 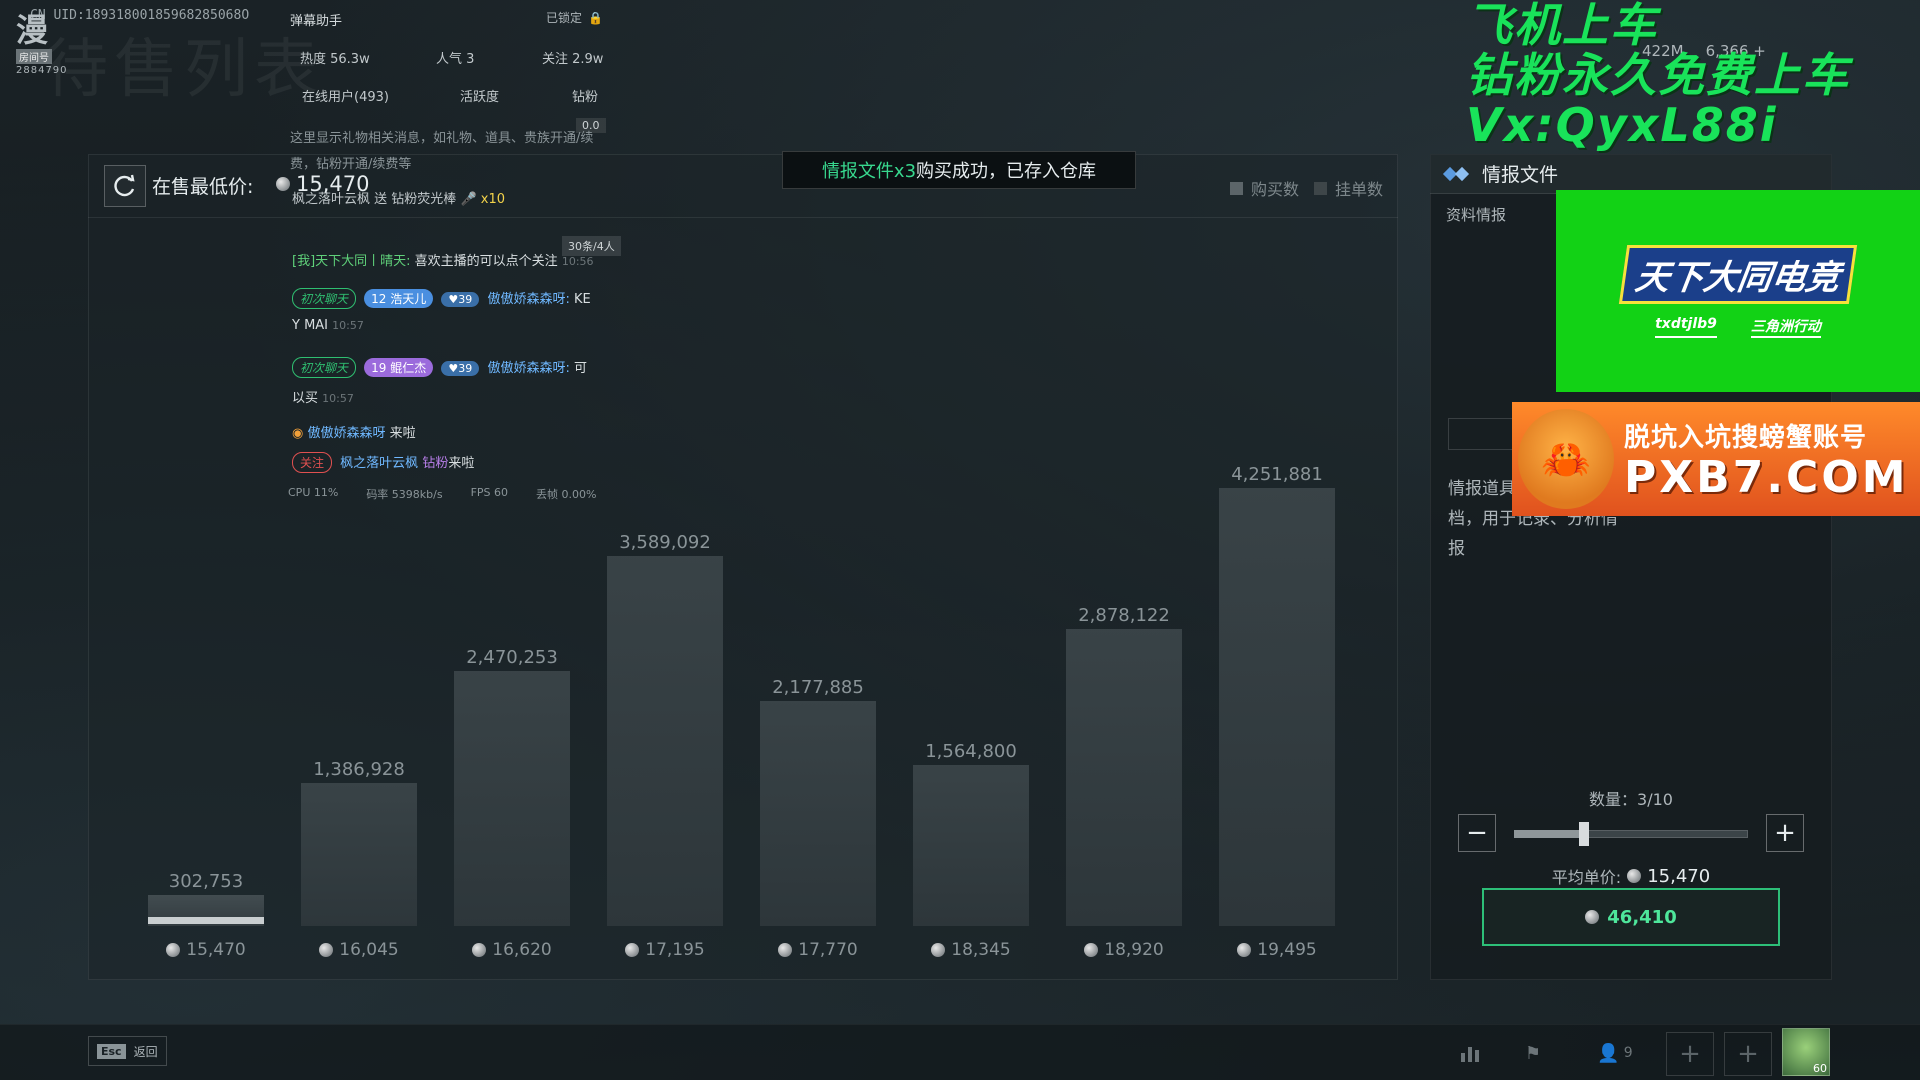 I want to click on room-number: 2884790, so click(x=42, y=70).